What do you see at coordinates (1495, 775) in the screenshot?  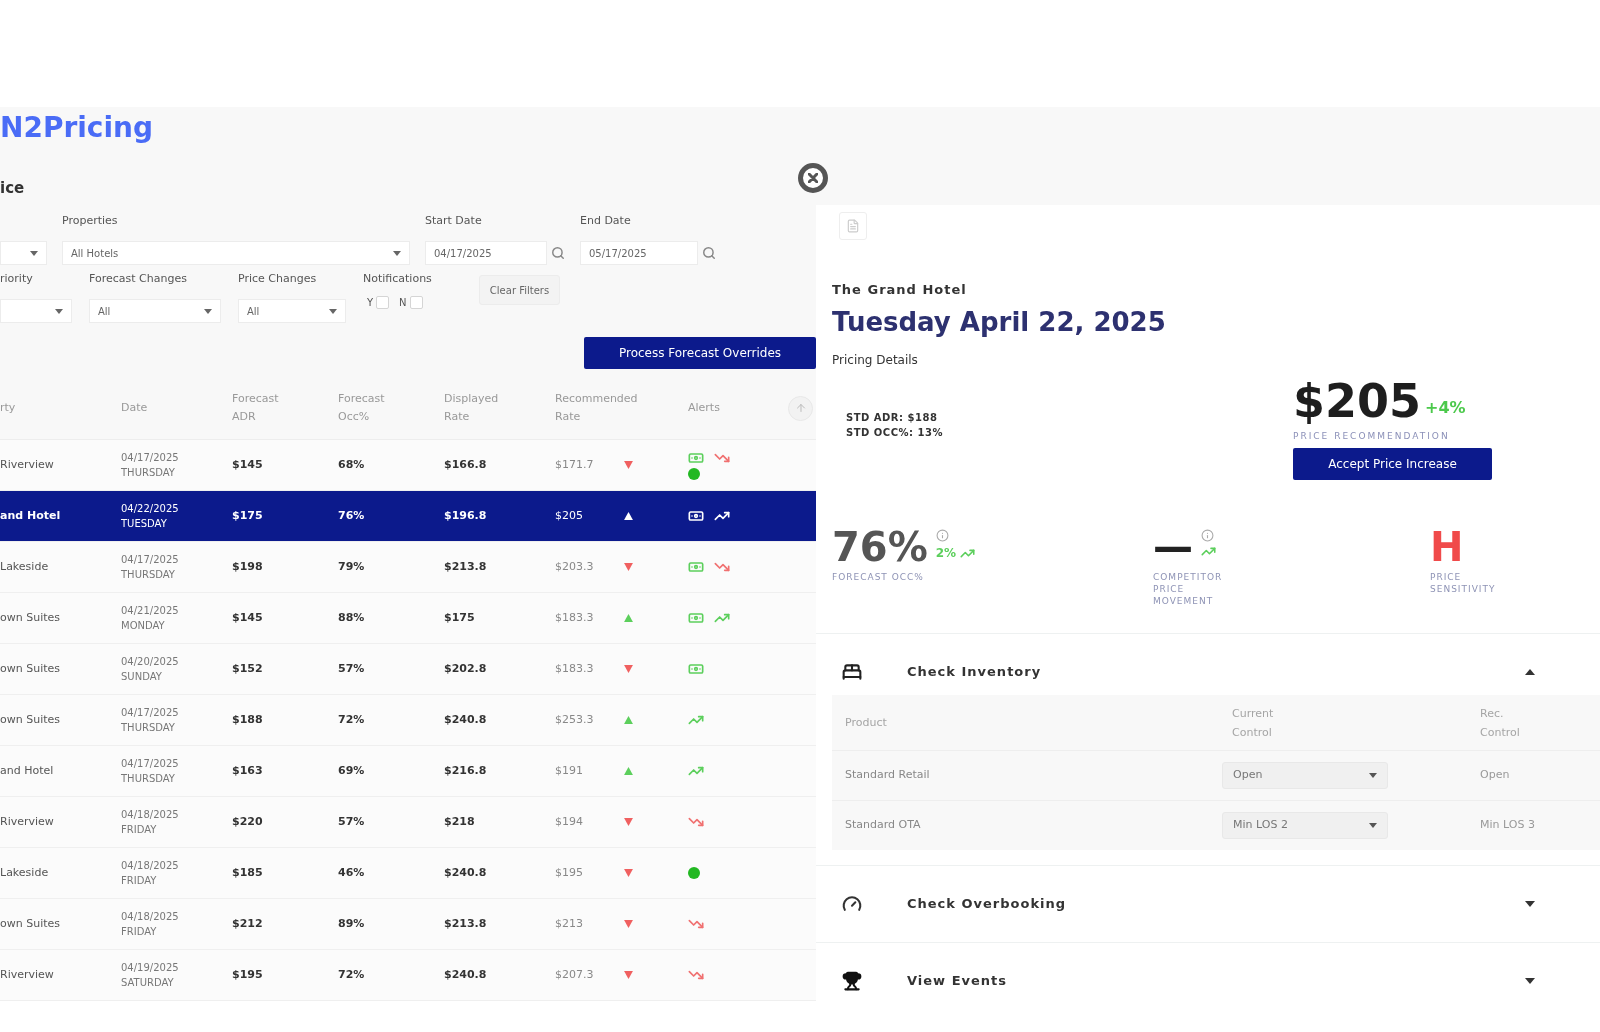 I see `table-cell-text: Open` at bounding box center [1495, 775].